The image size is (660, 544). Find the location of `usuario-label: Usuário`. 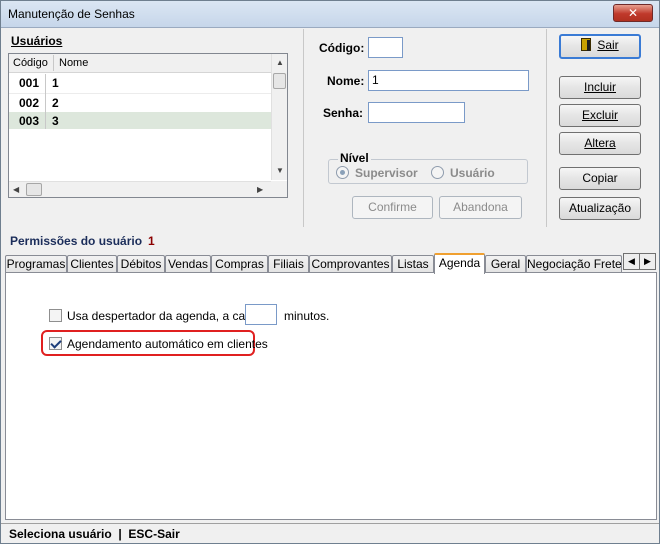

usuario-label: Usuário is located at coordinates (472, 173).